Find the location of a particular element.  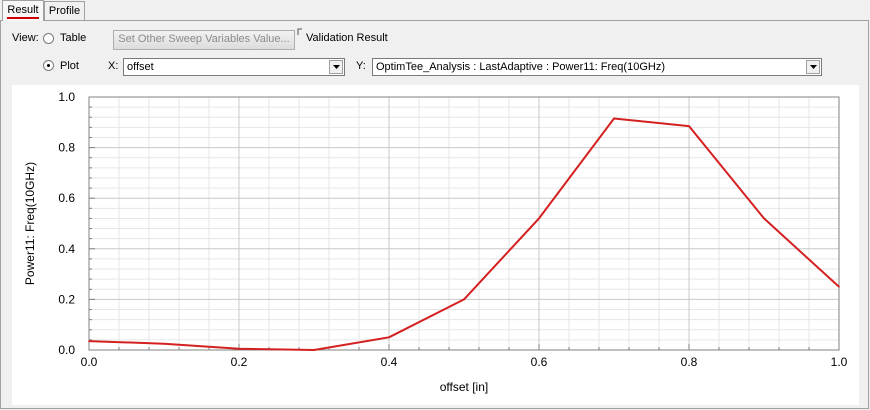

table-radio is located at coordinates (48, 38).